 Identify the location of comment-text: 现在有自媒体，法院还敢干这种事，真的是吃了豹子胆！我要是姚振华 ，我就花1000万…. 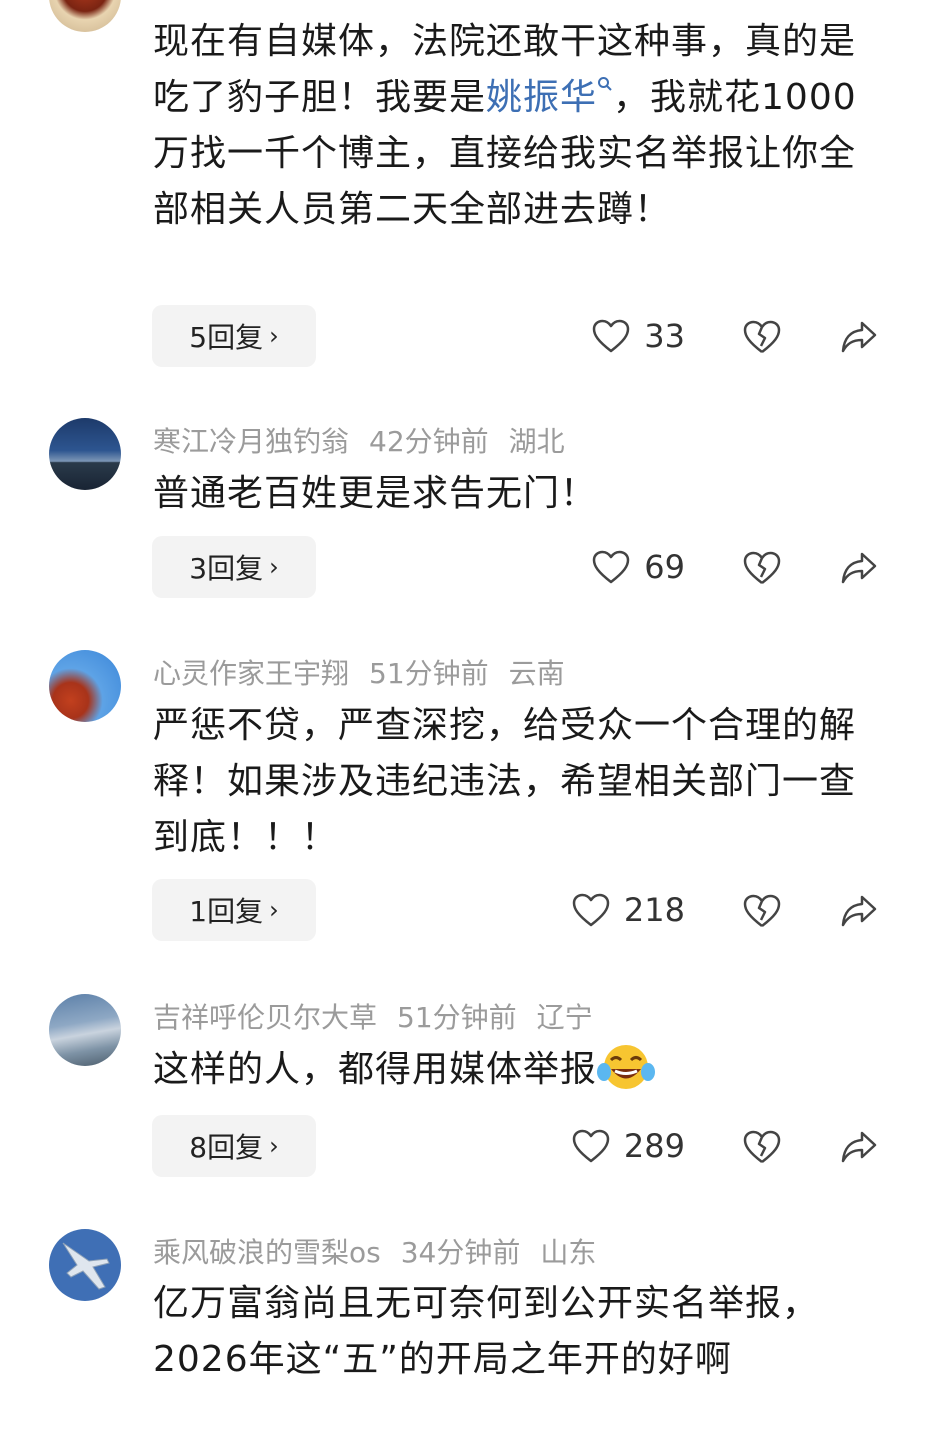
(505, 125).